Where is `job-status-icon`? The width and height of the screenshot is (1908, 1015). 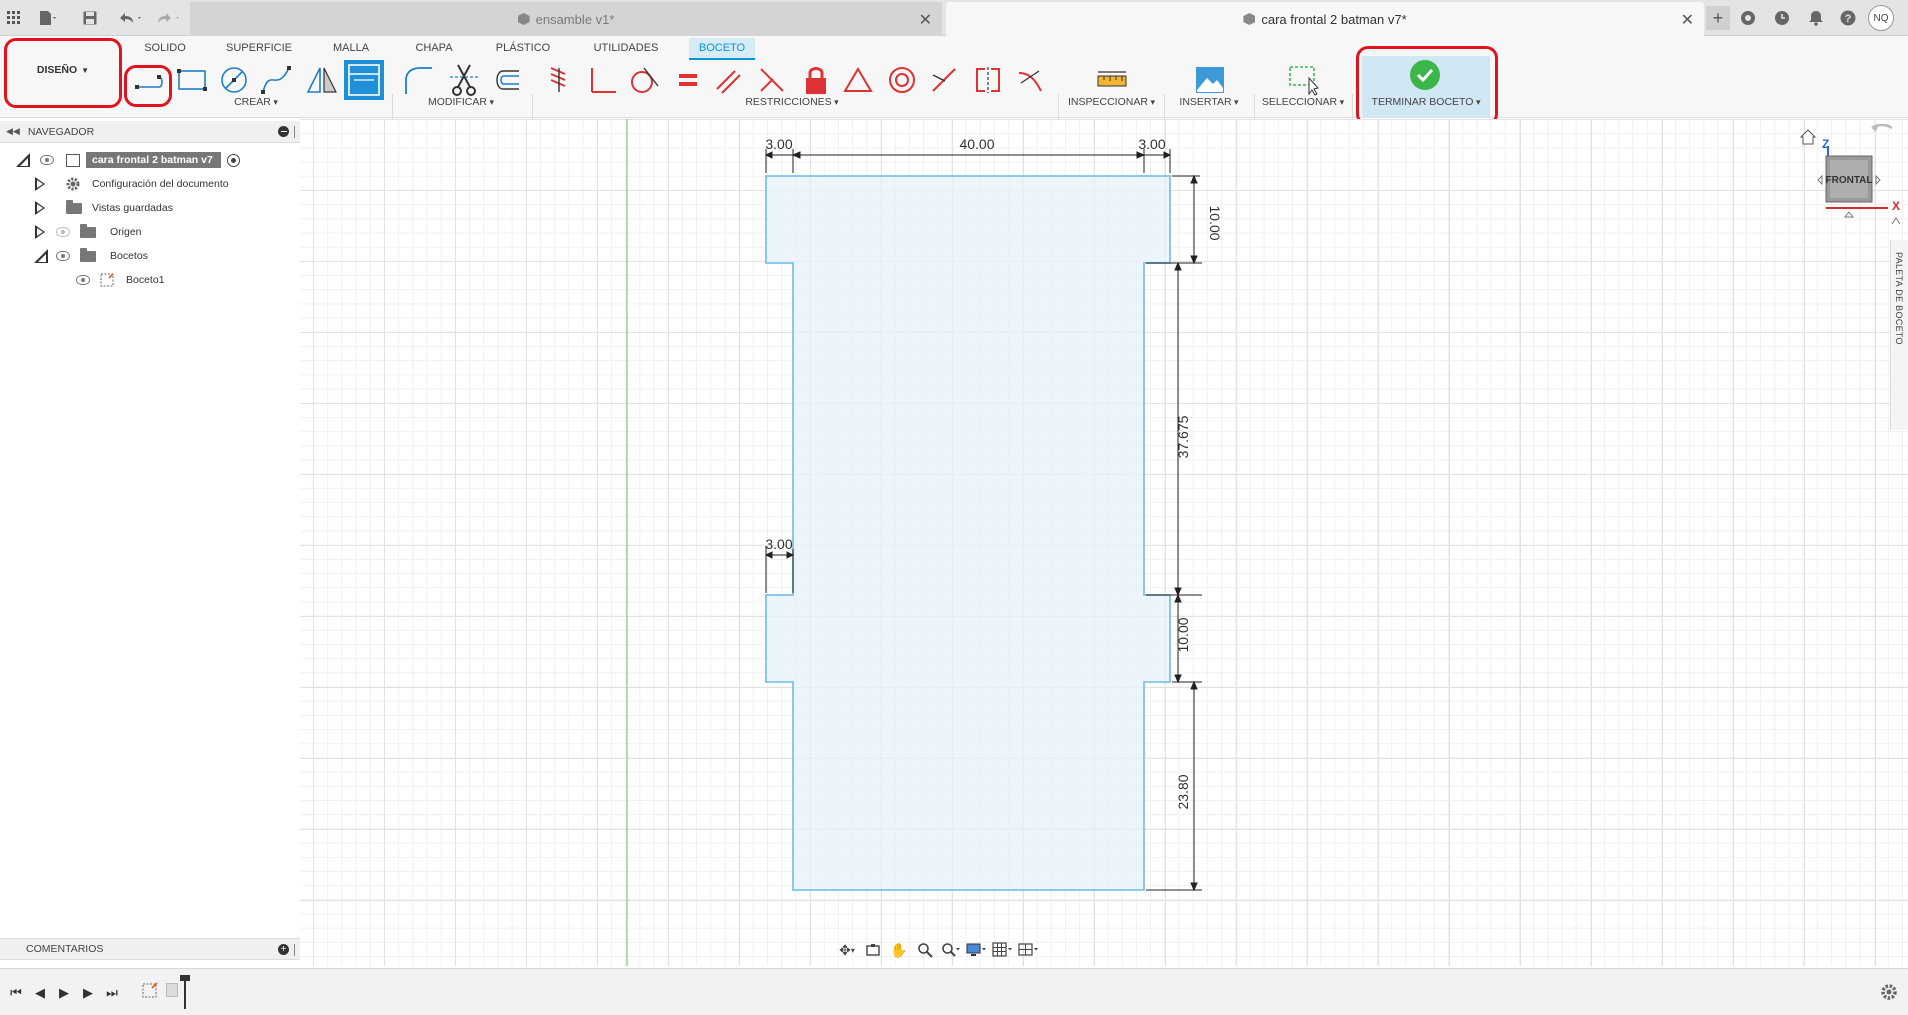 job-status-icon is located at coordinates (1782, 18).